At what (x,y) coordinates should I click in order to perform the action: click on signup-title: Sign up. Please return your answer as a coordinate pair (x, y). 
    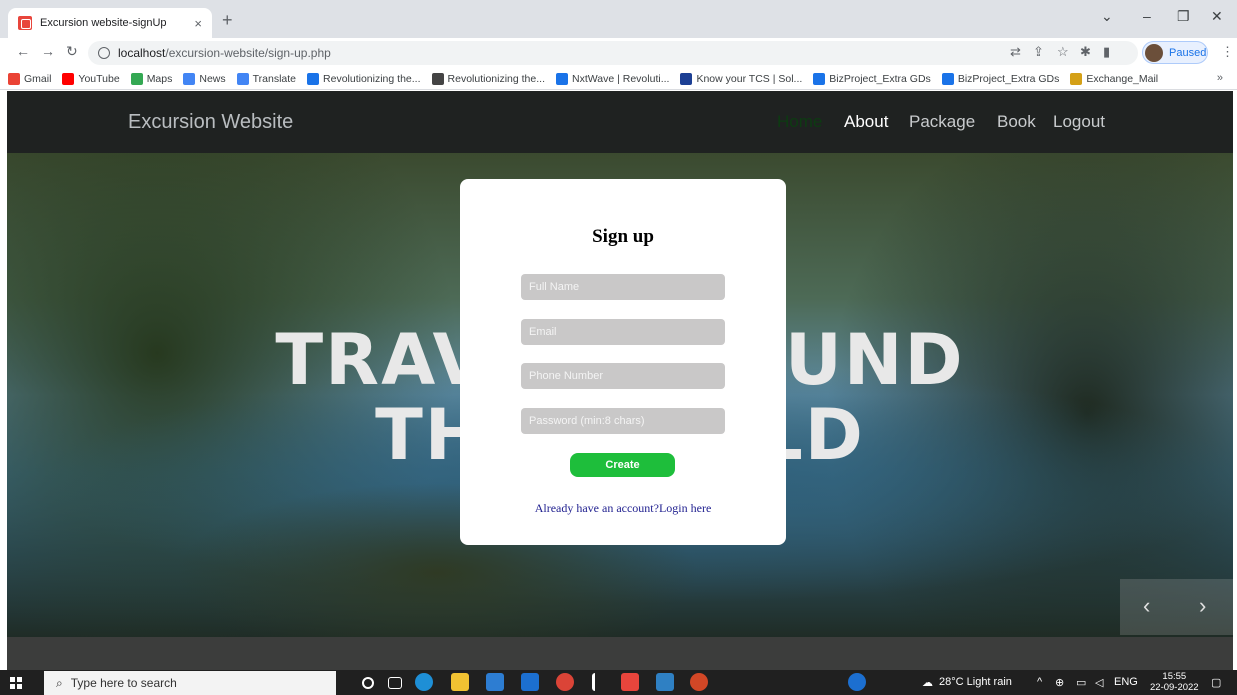
    Looking at the image, I should click on (623, 236).